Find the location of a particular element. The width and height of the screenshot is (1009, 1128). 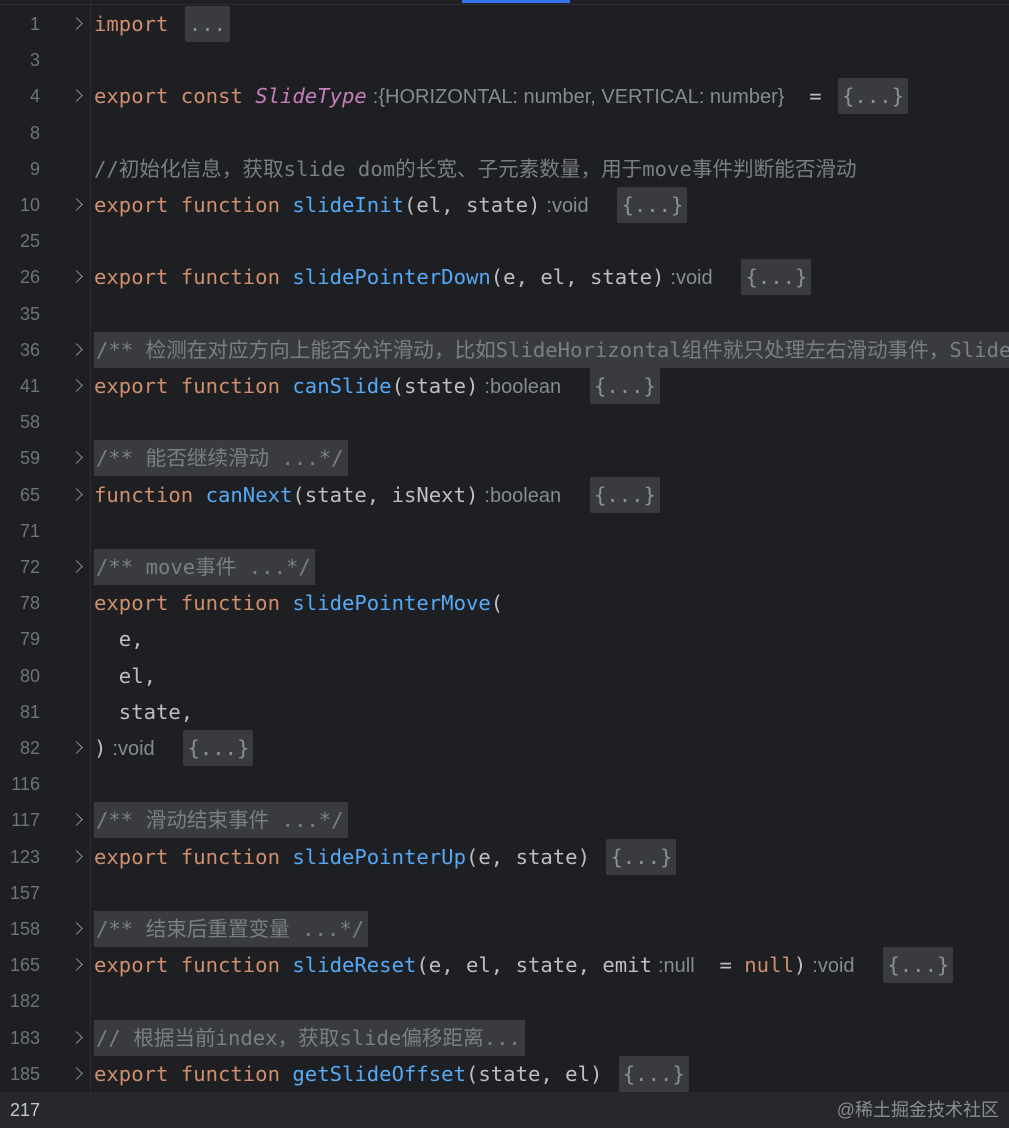

line-number: 25 is located at coordinates (29, 241).